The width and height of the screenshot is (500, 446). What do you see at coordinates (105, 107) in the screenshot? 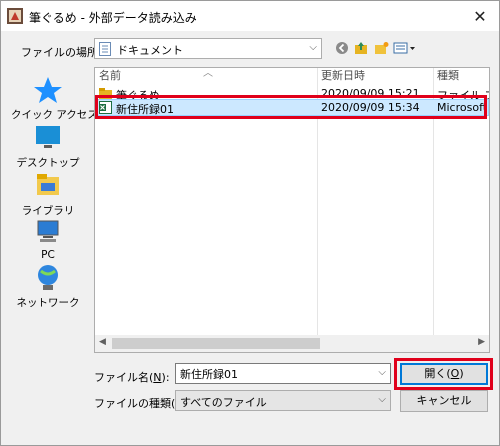
I see `excel-file-icon` at bounding box center [105, 107].